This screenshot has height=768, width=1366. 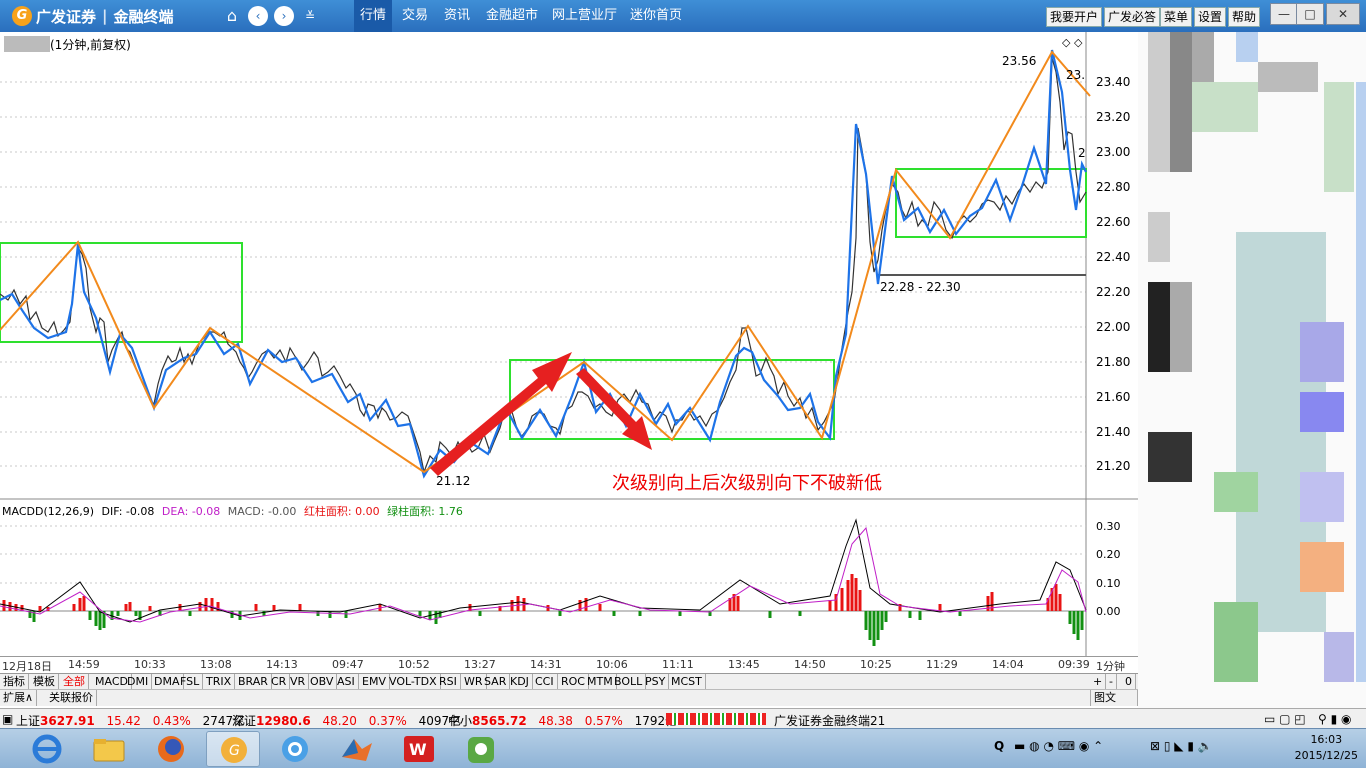 I want to click on tray-window-icons: ▭ ▢ ◰, so click(x=1285, y=719).